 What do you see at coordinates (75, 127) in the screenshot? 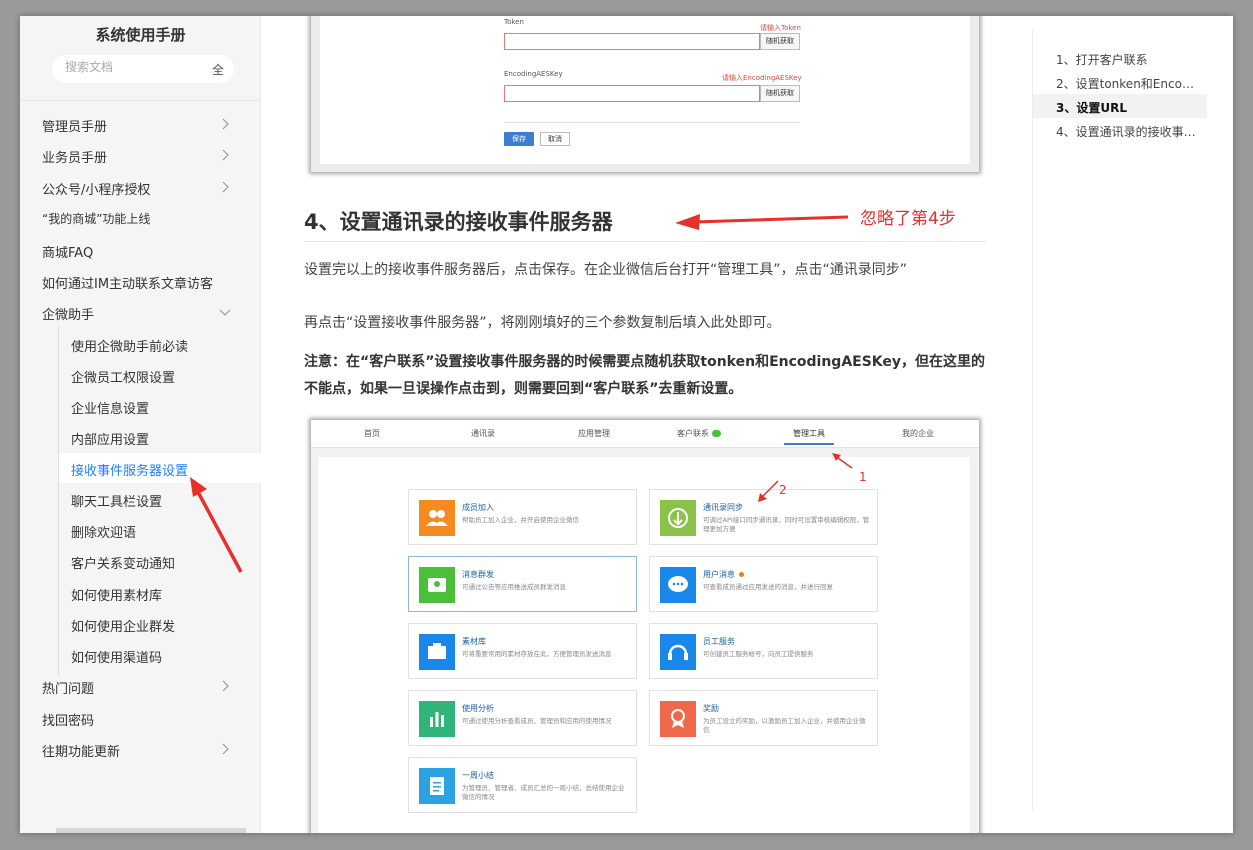
I see `sidebar-item-label: 管理员手册` at bounding box center [75, 127].